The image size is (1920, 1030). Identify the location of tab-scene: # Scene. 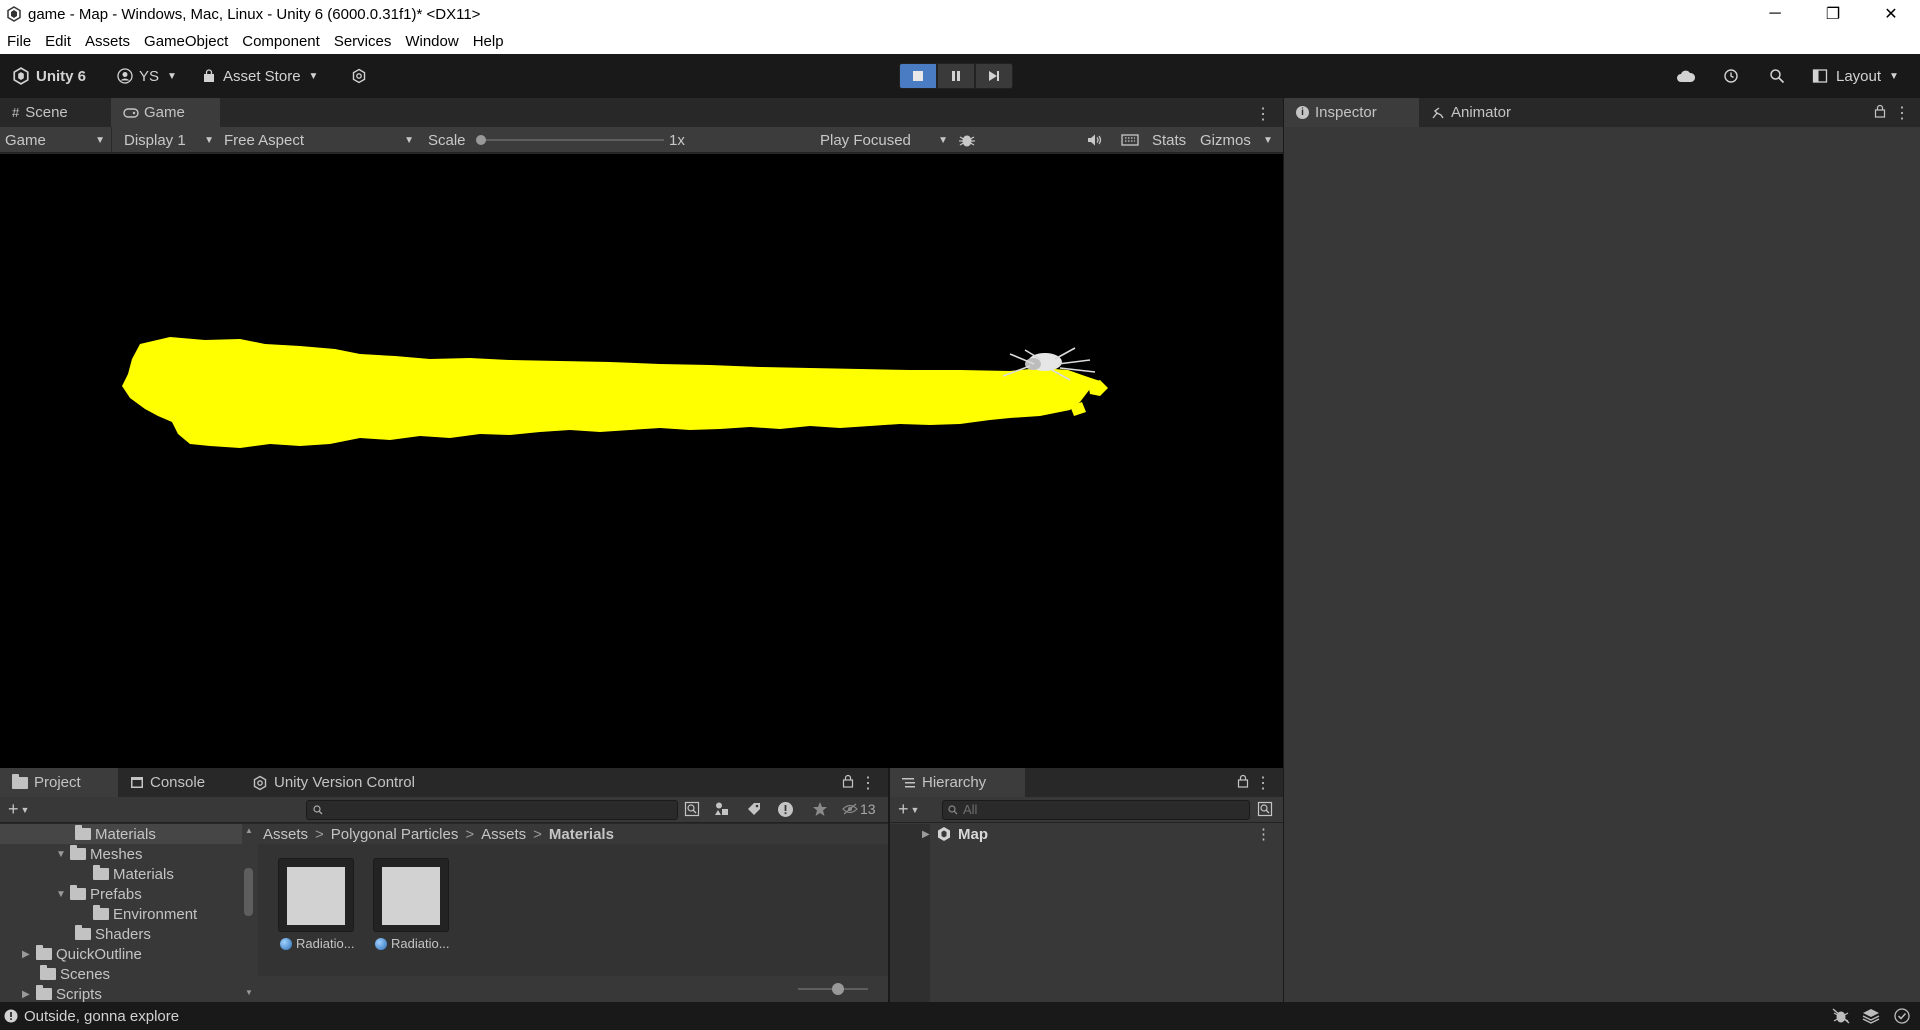
(55, 112).